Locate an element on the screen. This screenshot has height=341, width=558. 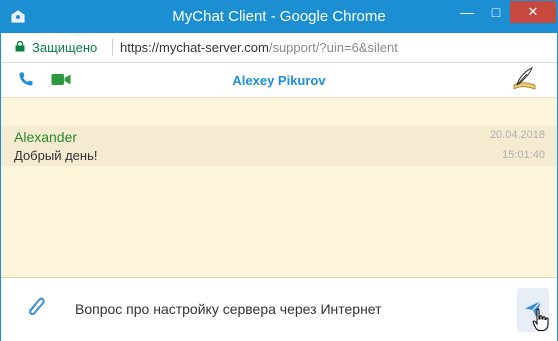
quill-scroll-icon is located at coordinates (524, 79).